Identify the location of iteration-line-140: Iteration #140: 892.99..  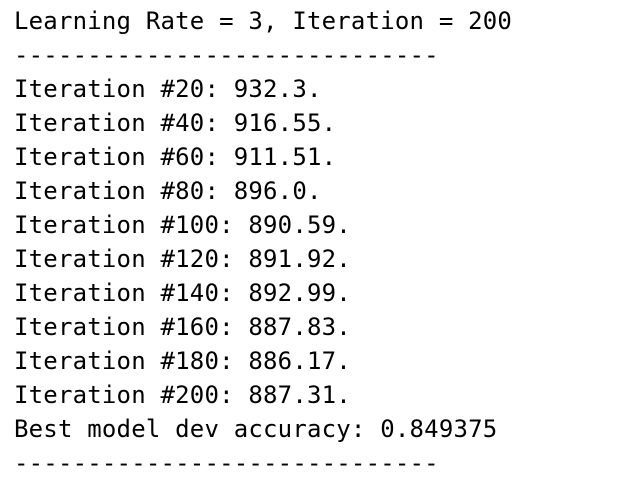
(182, 293).